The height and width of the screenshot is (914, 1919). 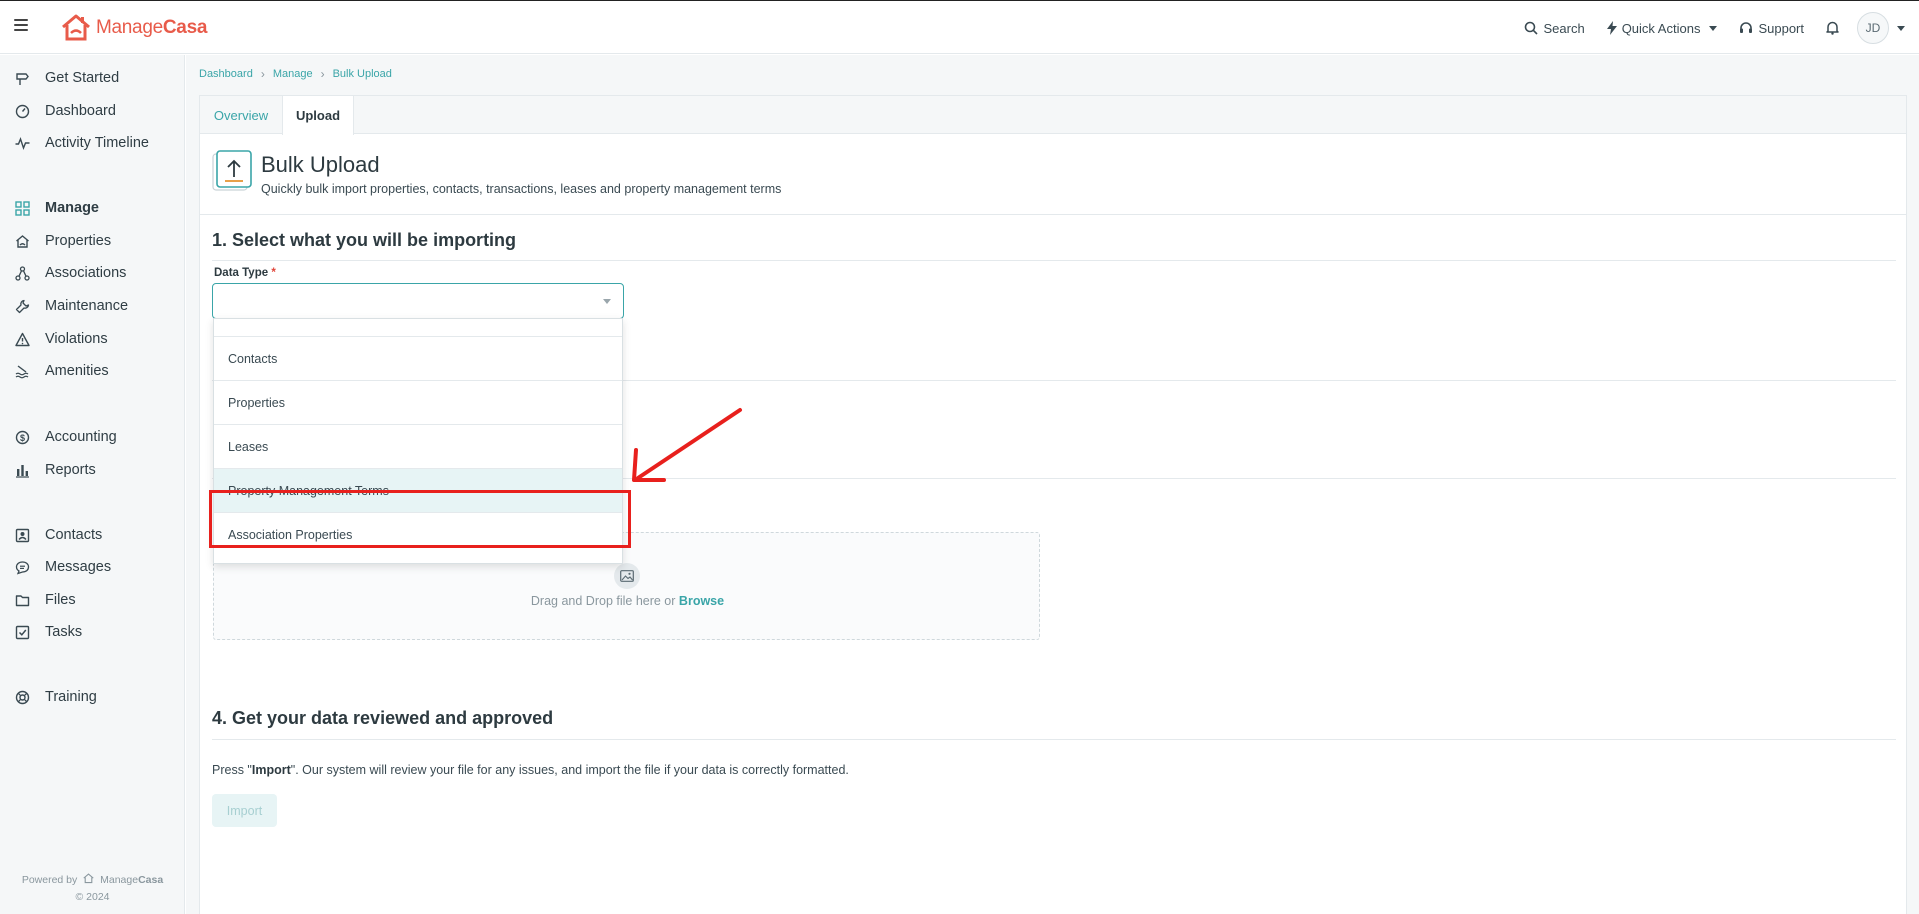 What do you see at coordinates (293, 74) in the screenshot?
I see `breadcrumb-manage: Manage` at bounding box center [293, 74].